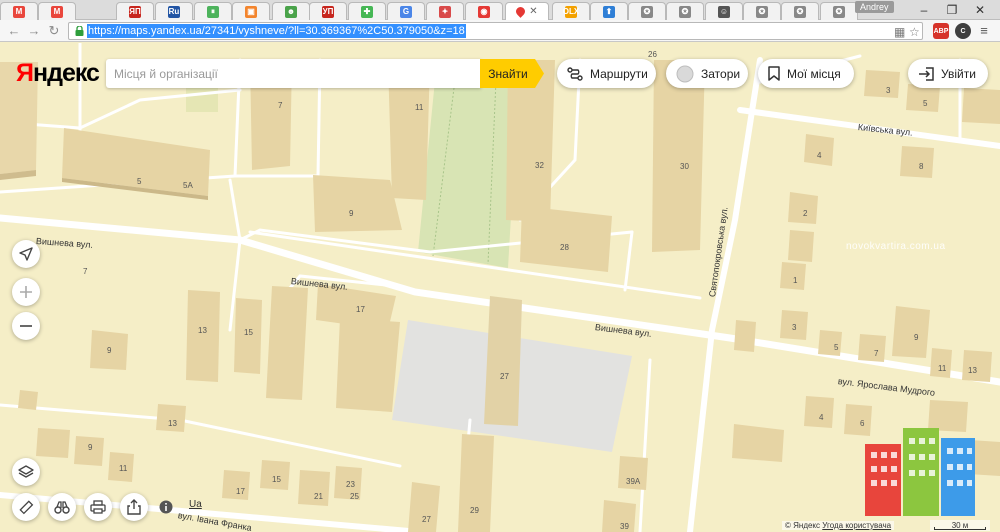 This screenshot has width=1000, height=532. Describe the element at coordinates (958, 73) in the screenshot. I see `login-label: Увійти` at that location.